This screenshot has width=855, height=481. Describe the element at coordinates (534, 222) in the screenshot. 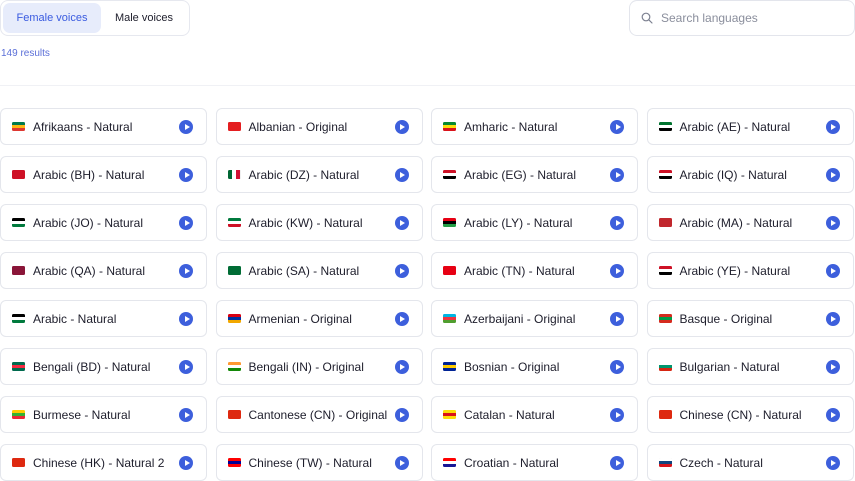

I see `language-card: Arabic (LY) - Natural` at that location.